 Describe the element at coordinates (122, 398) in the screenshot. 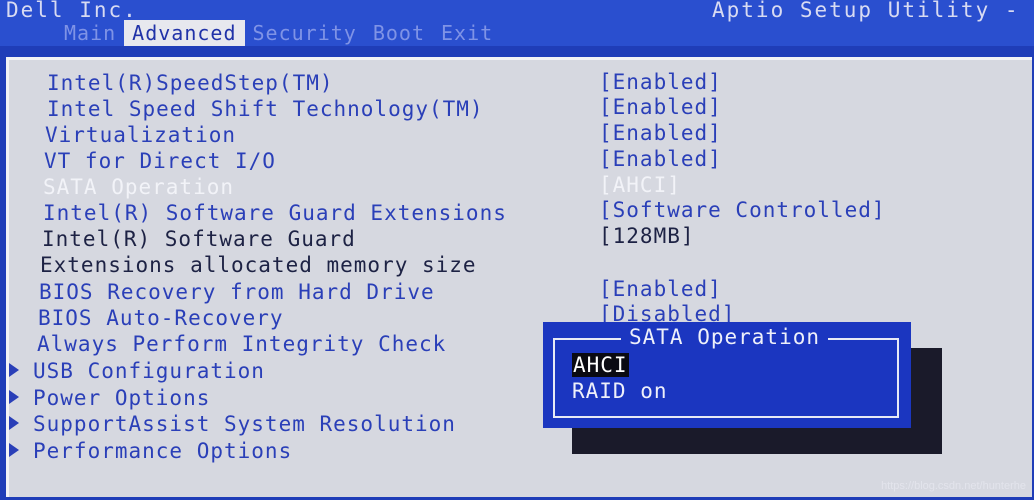

I see `submenu-power-options-label: Power Options` at that location.